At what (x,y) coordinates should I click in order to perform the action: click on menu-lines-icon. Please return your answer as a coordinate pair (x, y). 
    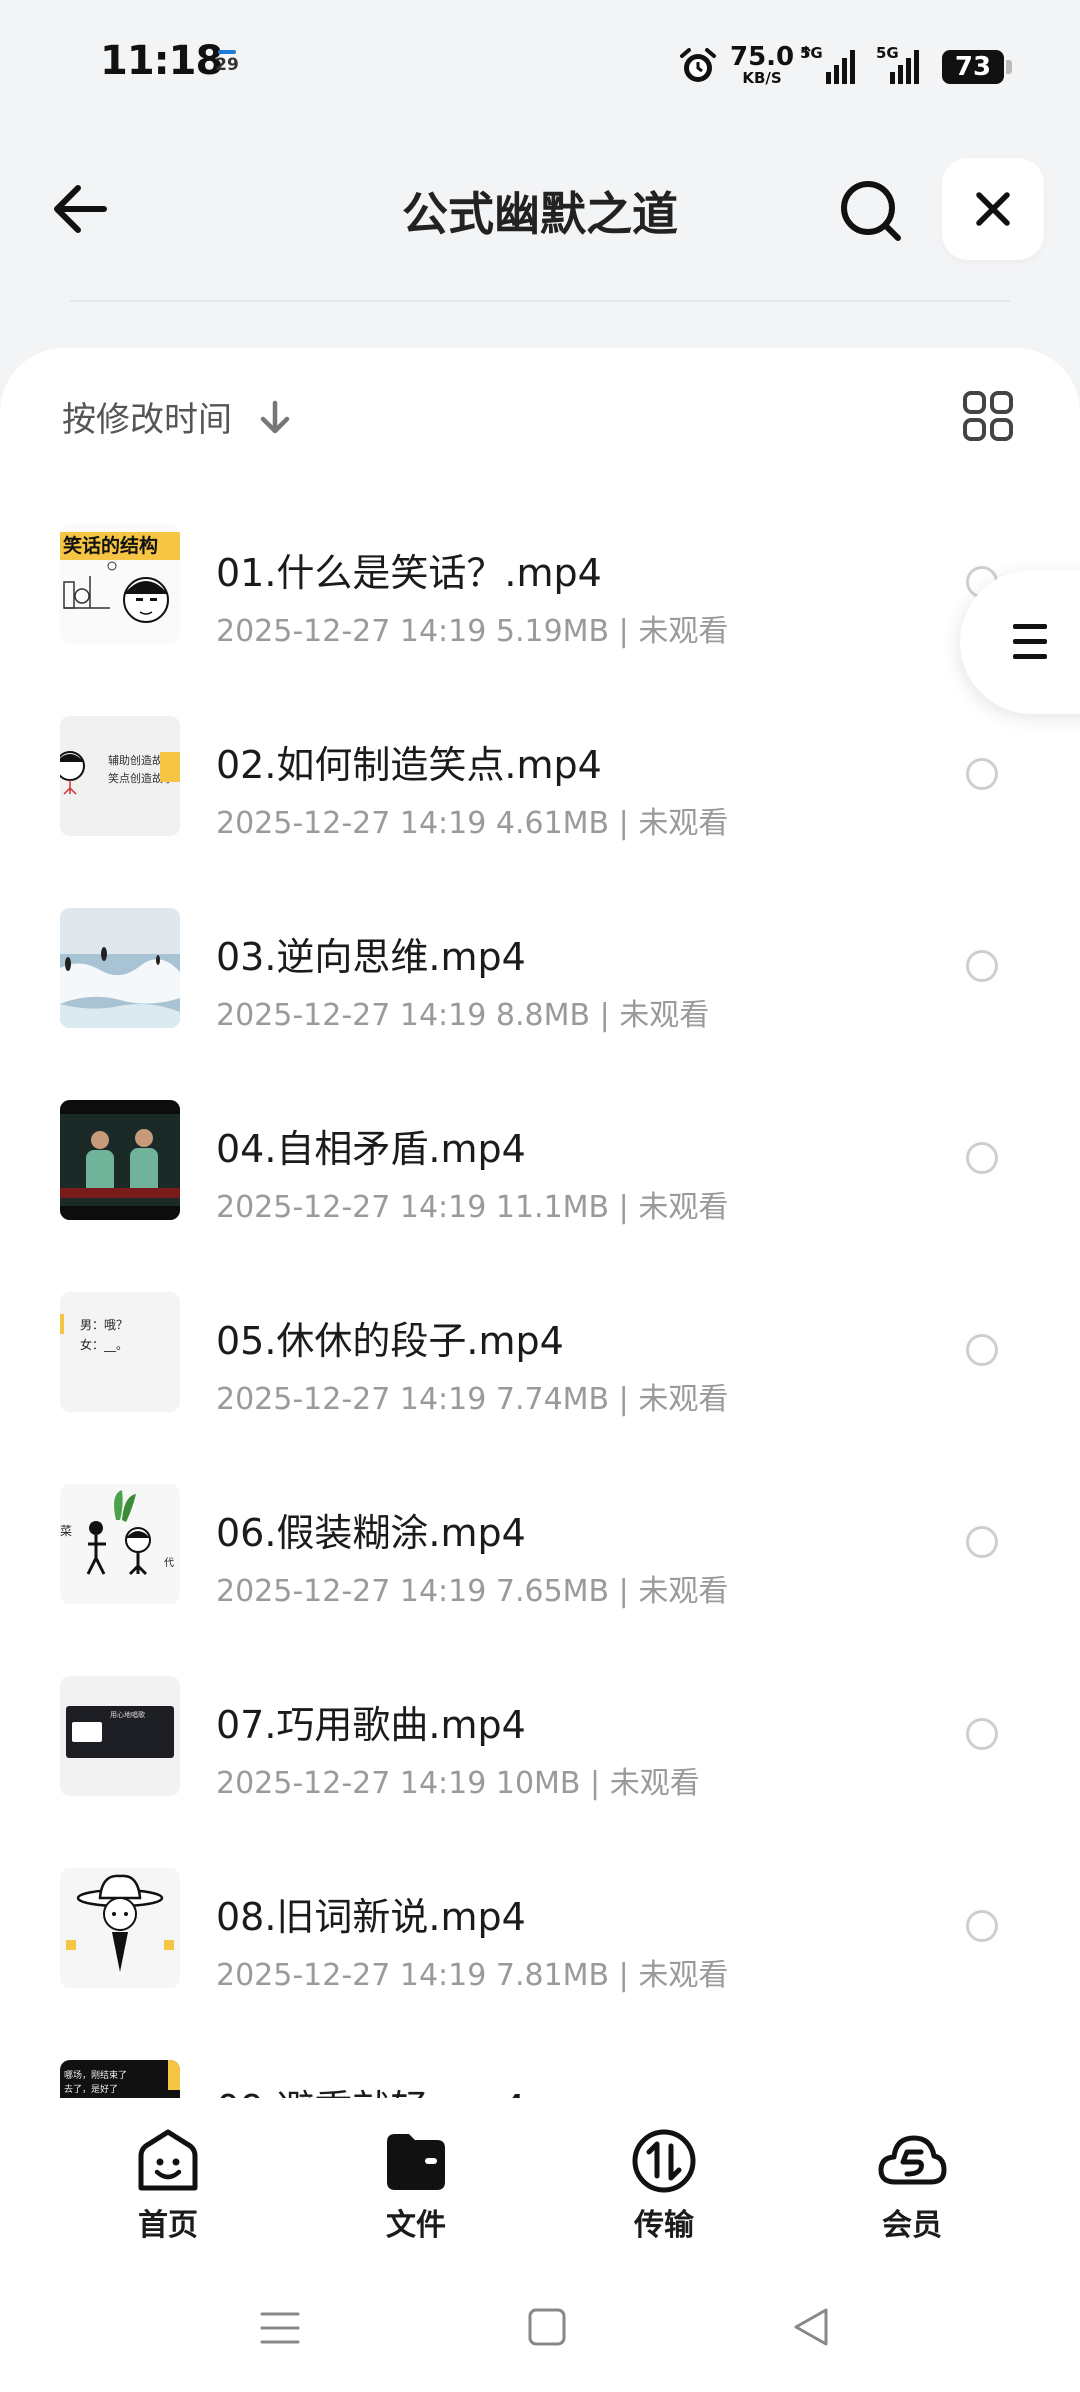
    Looking at the image, I should click on (1030, 641).